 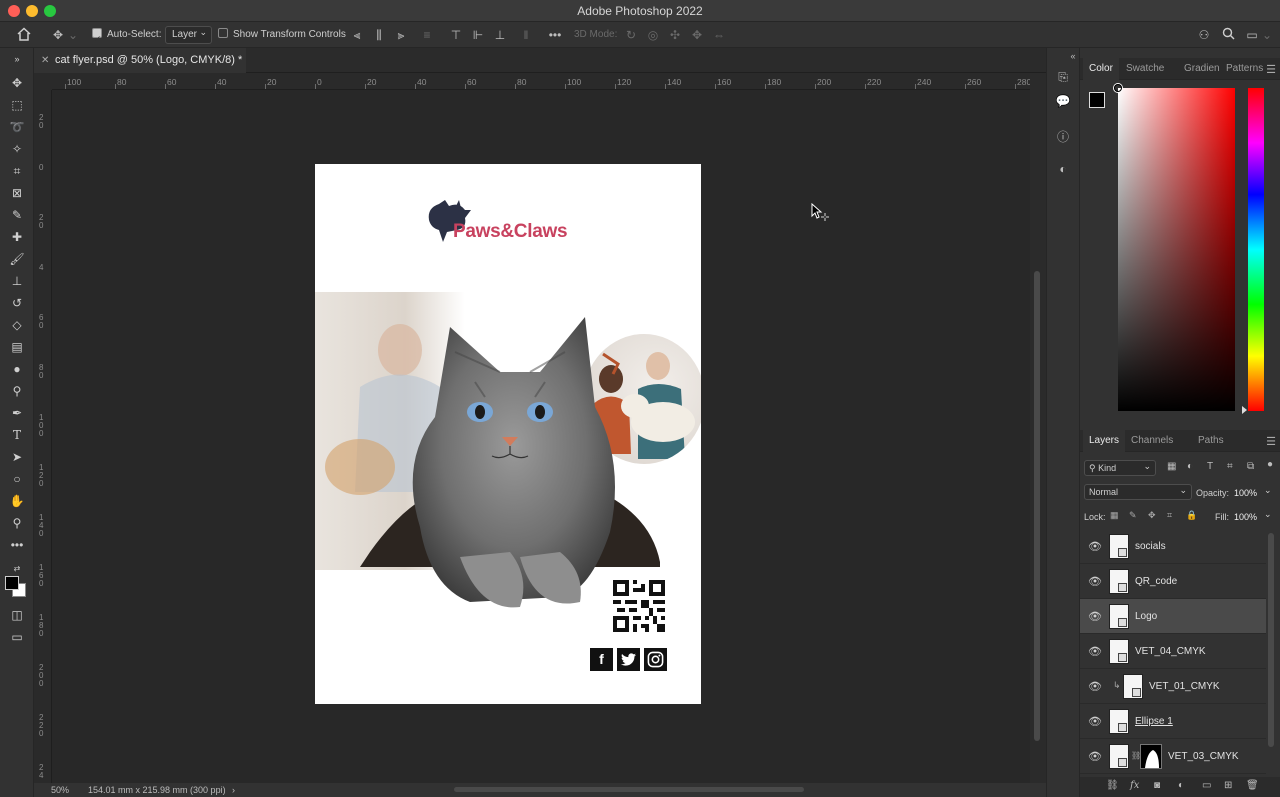 I want to click on opacity-value: 100%, so click(x=1245, y=493).